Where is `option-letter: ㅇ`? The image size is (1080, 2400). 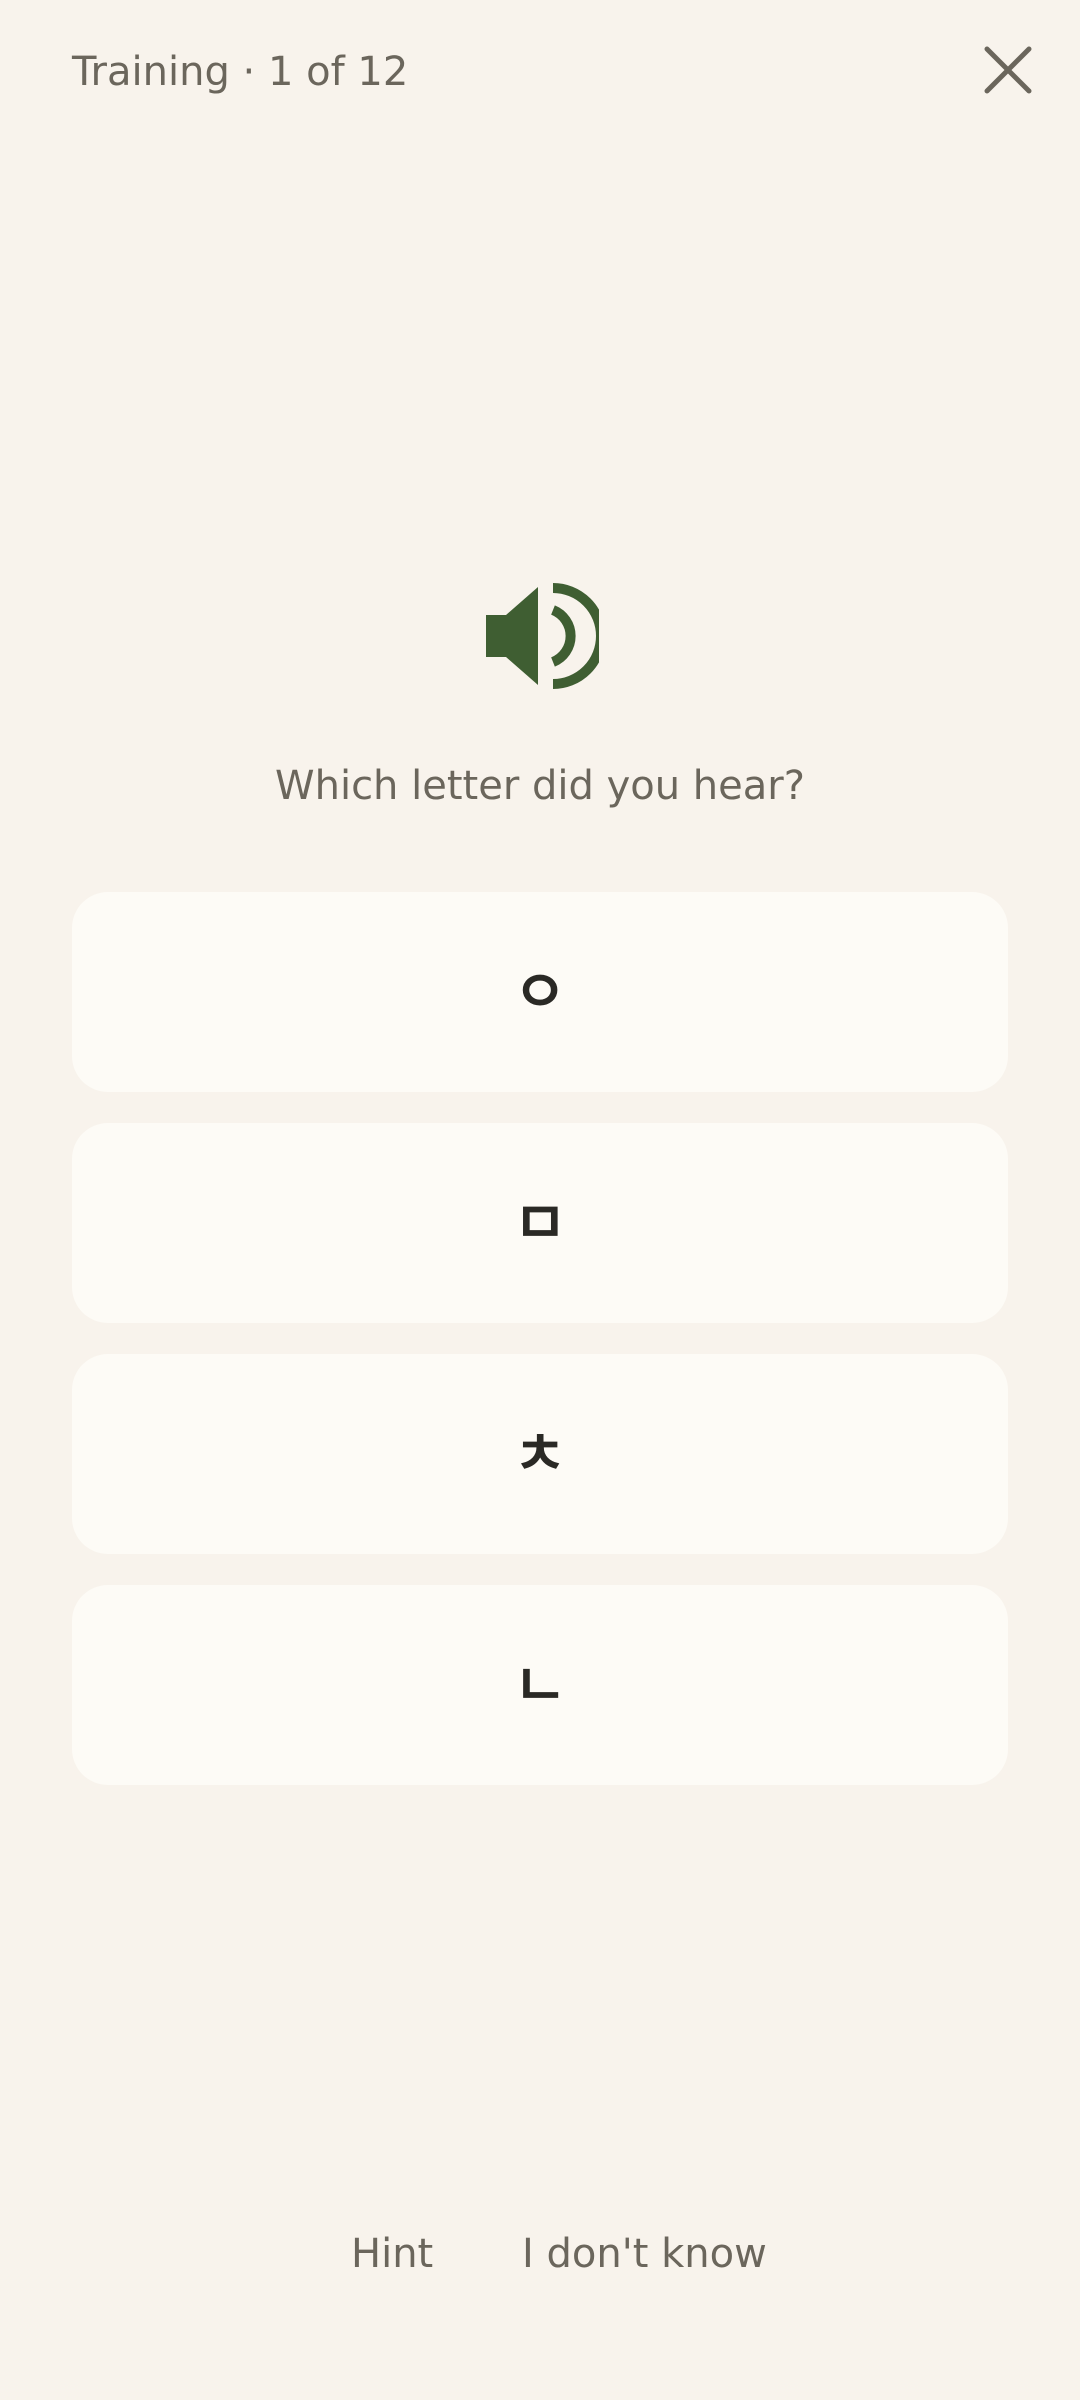
option-letter: ㅇ is located at coordinates (540, 992).